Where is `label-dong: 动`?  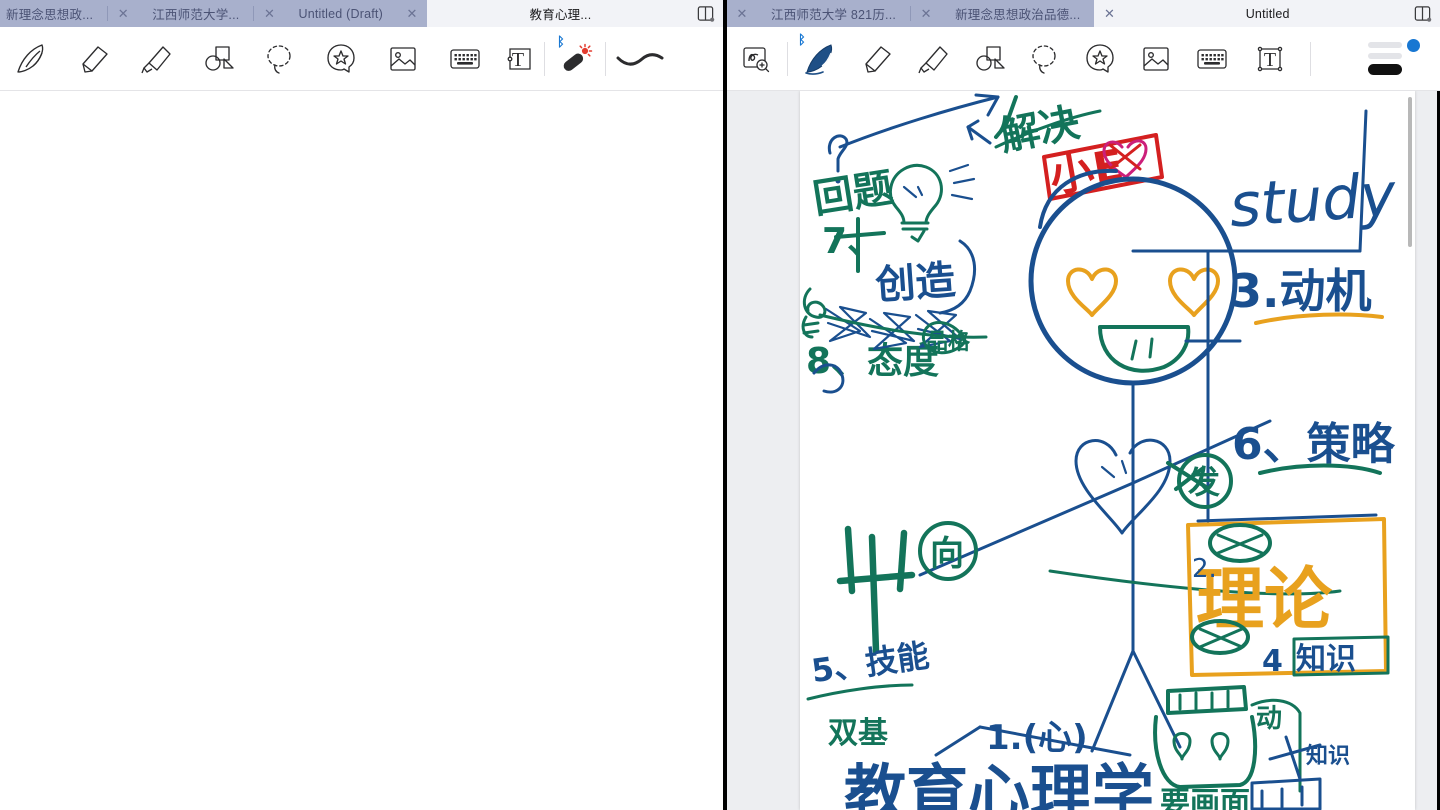
label-dong: 动 is located at coordinates (1269, 719).